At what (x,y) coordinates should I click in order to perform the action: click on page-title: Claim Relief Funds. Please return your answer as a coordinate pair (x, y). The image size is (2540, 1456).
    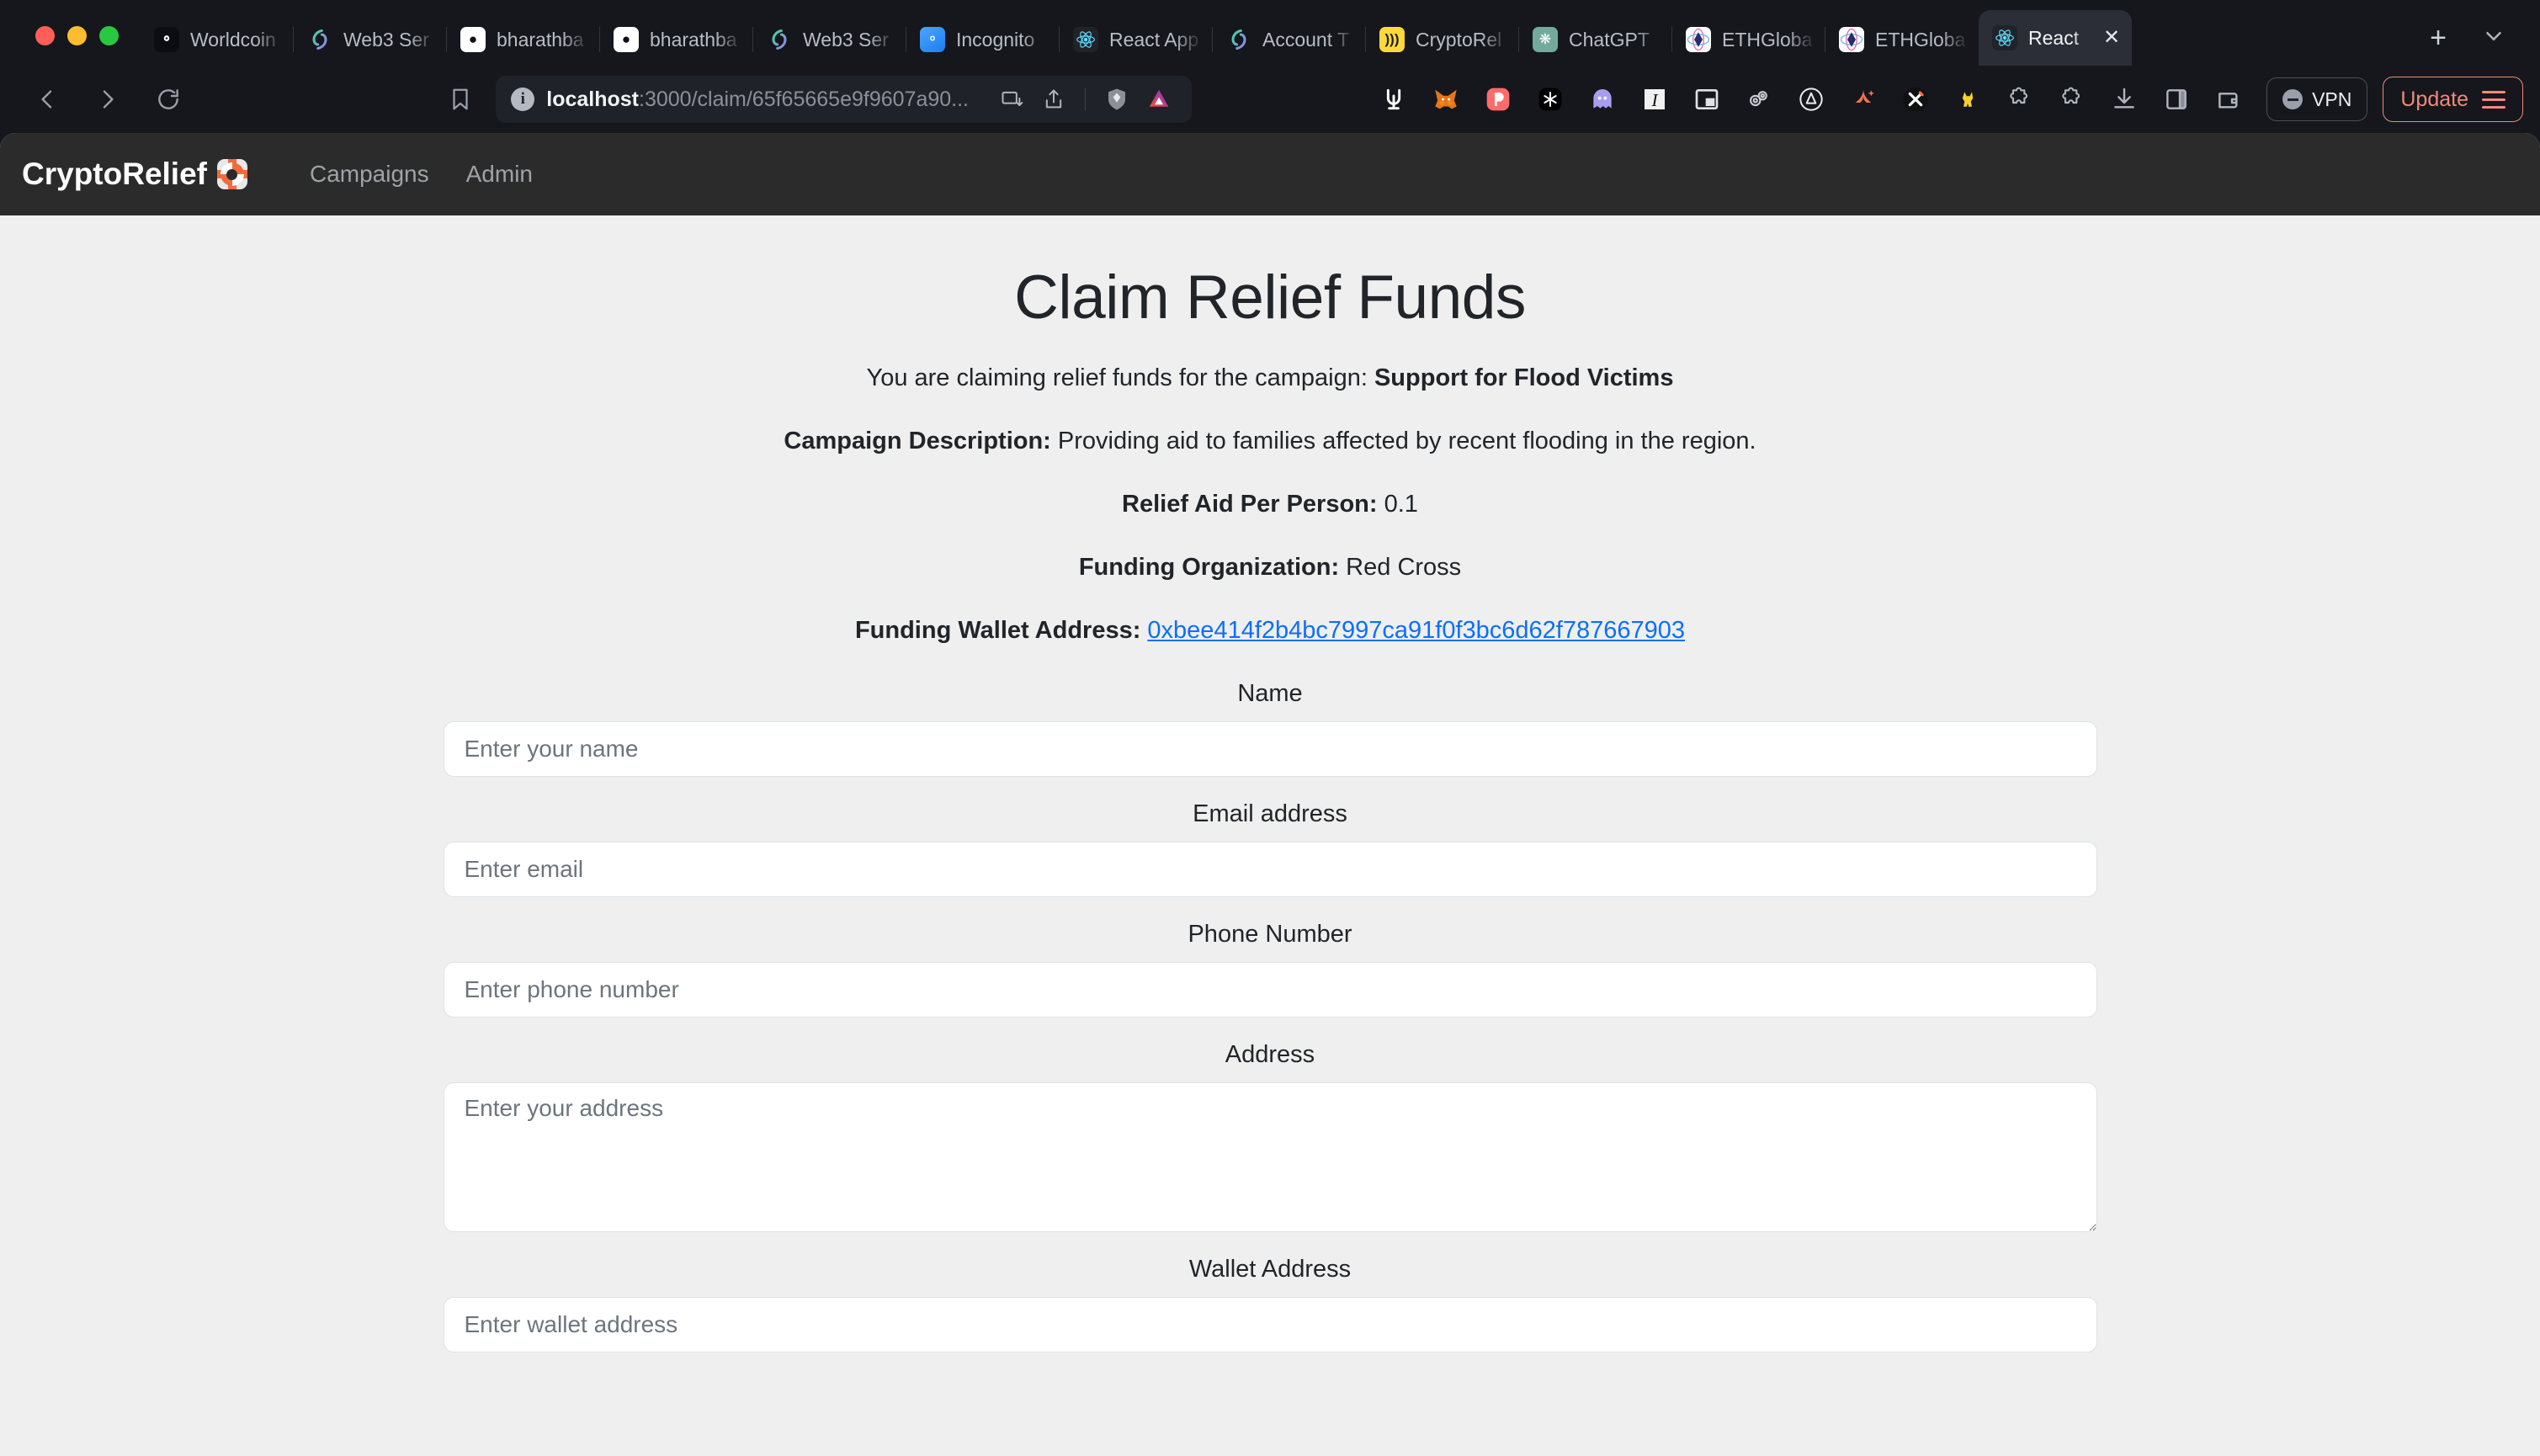
    Looking at the image, I should click on (1270, 297).